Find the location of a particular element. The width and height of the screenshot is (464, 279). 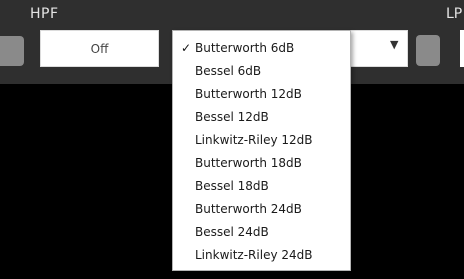

menu-item-label: Butterworth 6dB is located at coordinates (245, 48).